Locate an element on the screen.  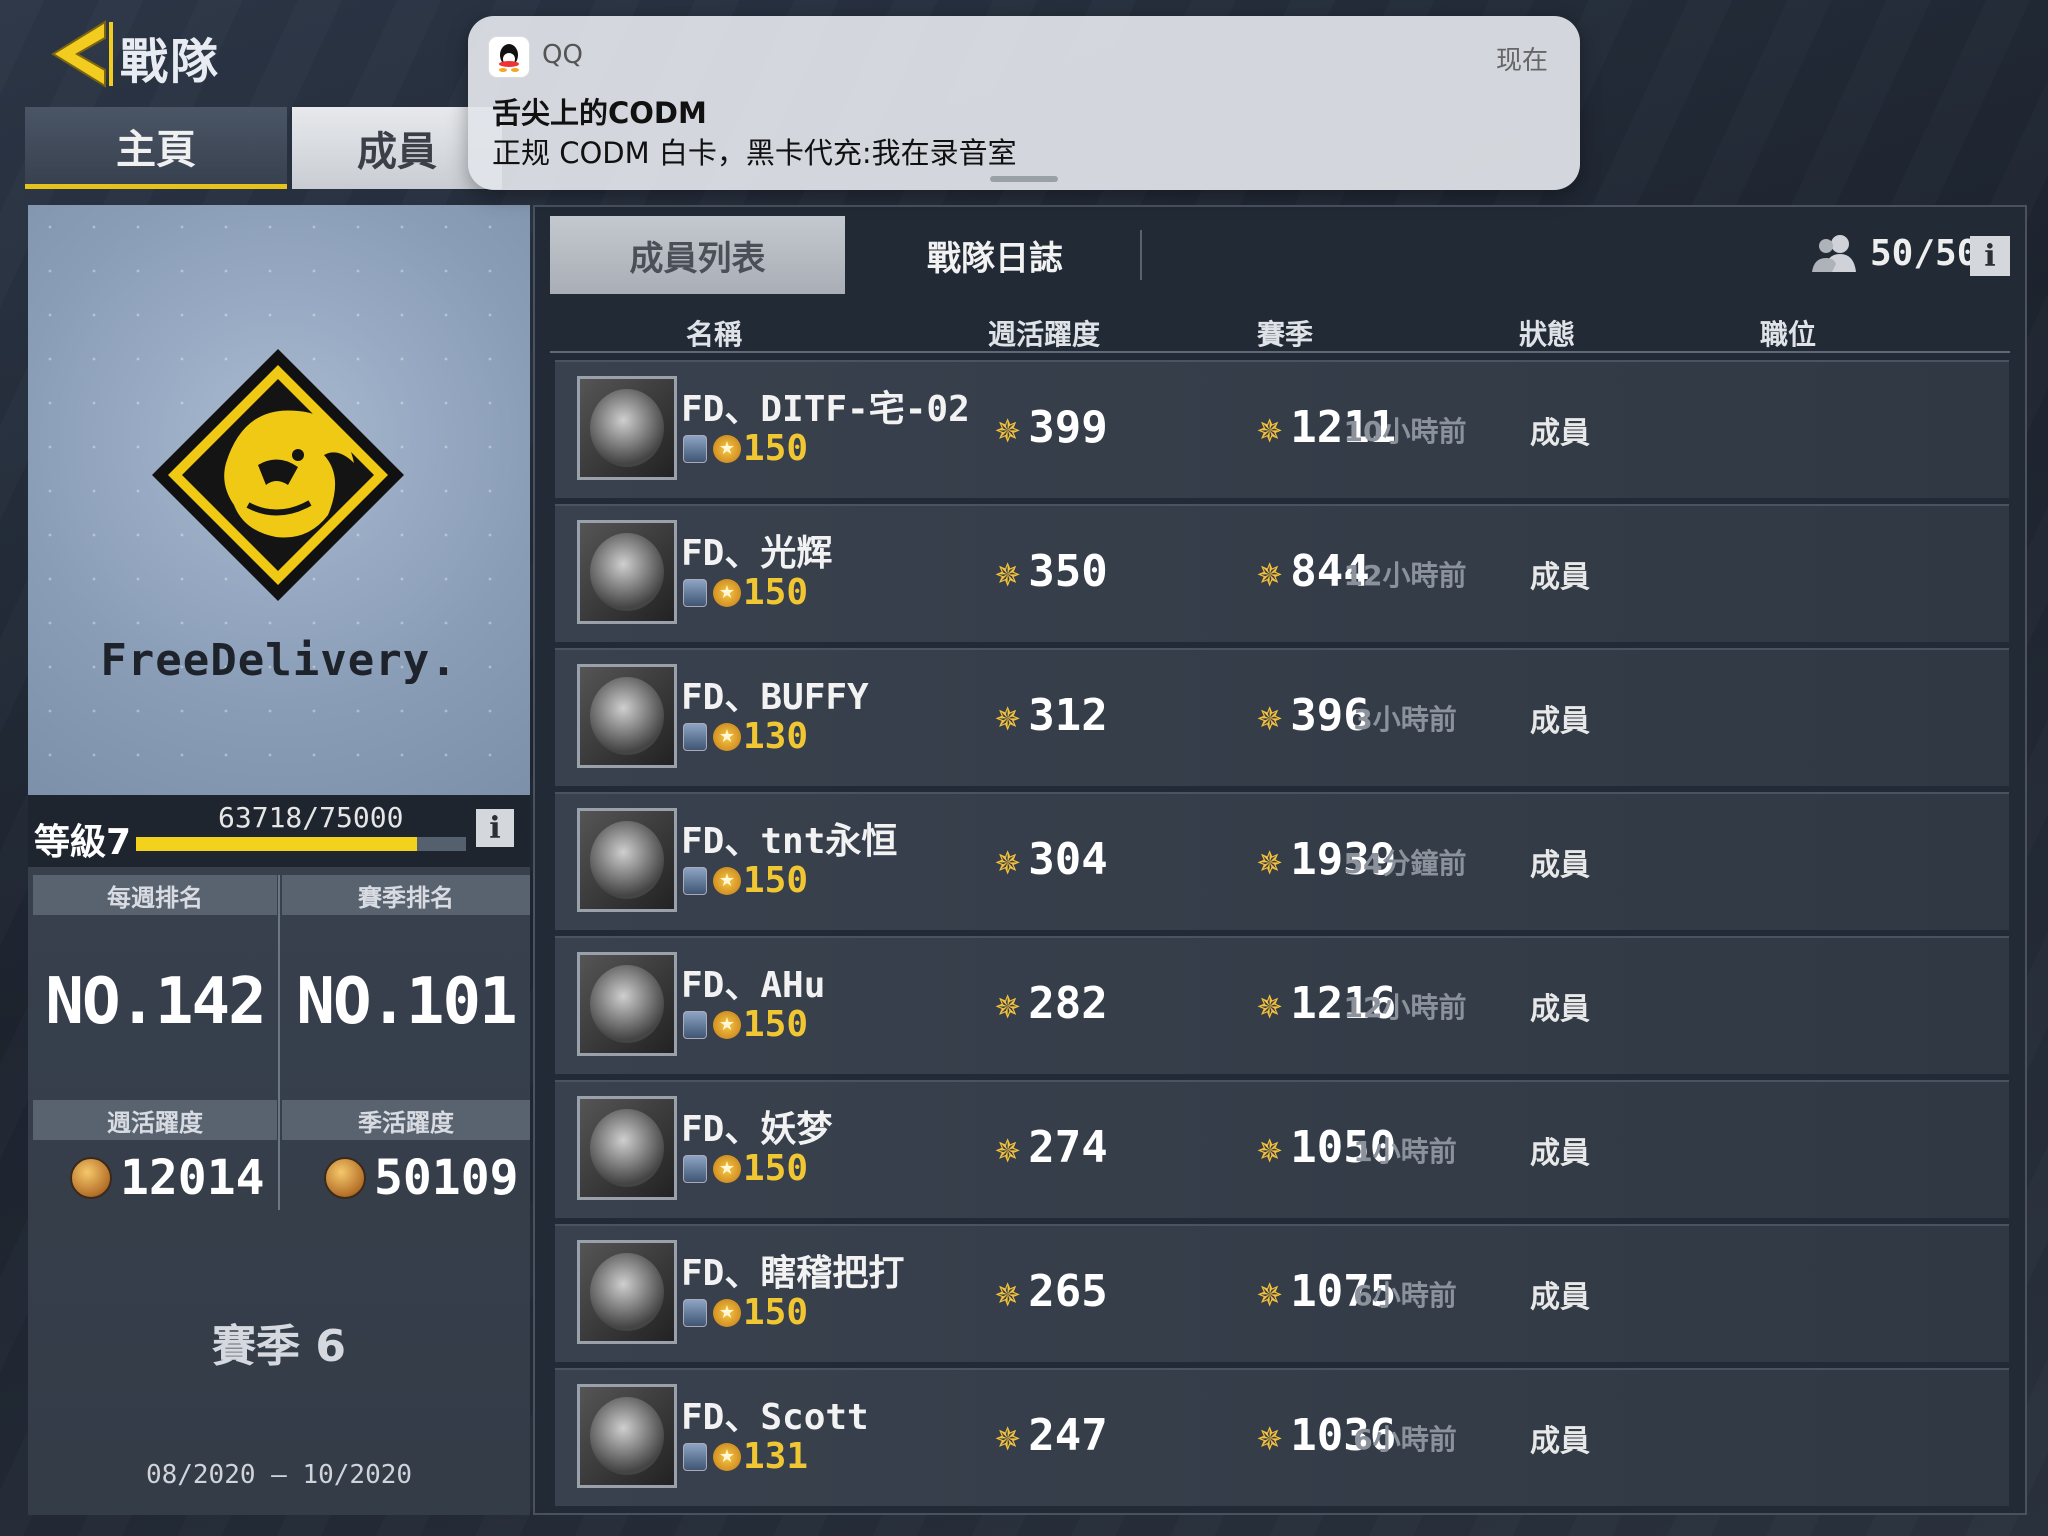
weekly-activity-value: 12014 is located at coordinates (192, 1178).